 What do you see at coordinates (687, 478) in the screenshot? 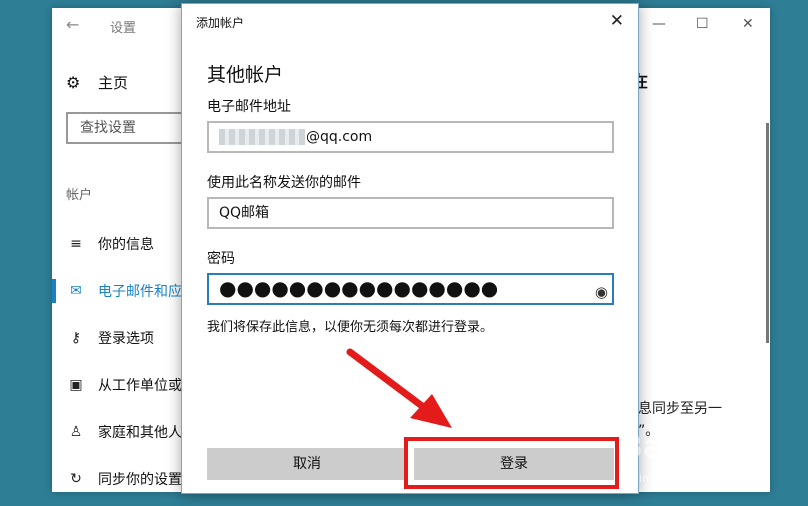
I see `watermark-url: jingyan.baidu.com` at bounding box center [687, 478].